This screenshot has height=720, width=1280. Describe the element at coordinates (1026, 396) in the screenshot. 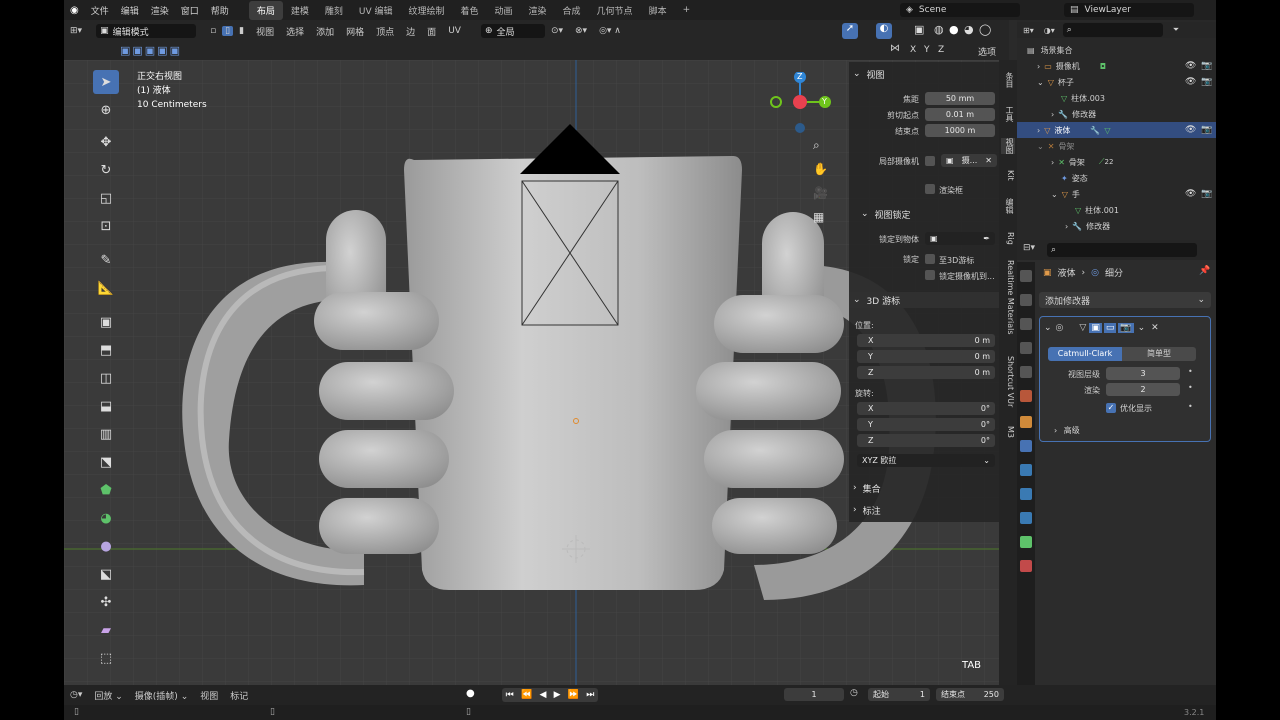

I see `world-tab-icon` at that location.